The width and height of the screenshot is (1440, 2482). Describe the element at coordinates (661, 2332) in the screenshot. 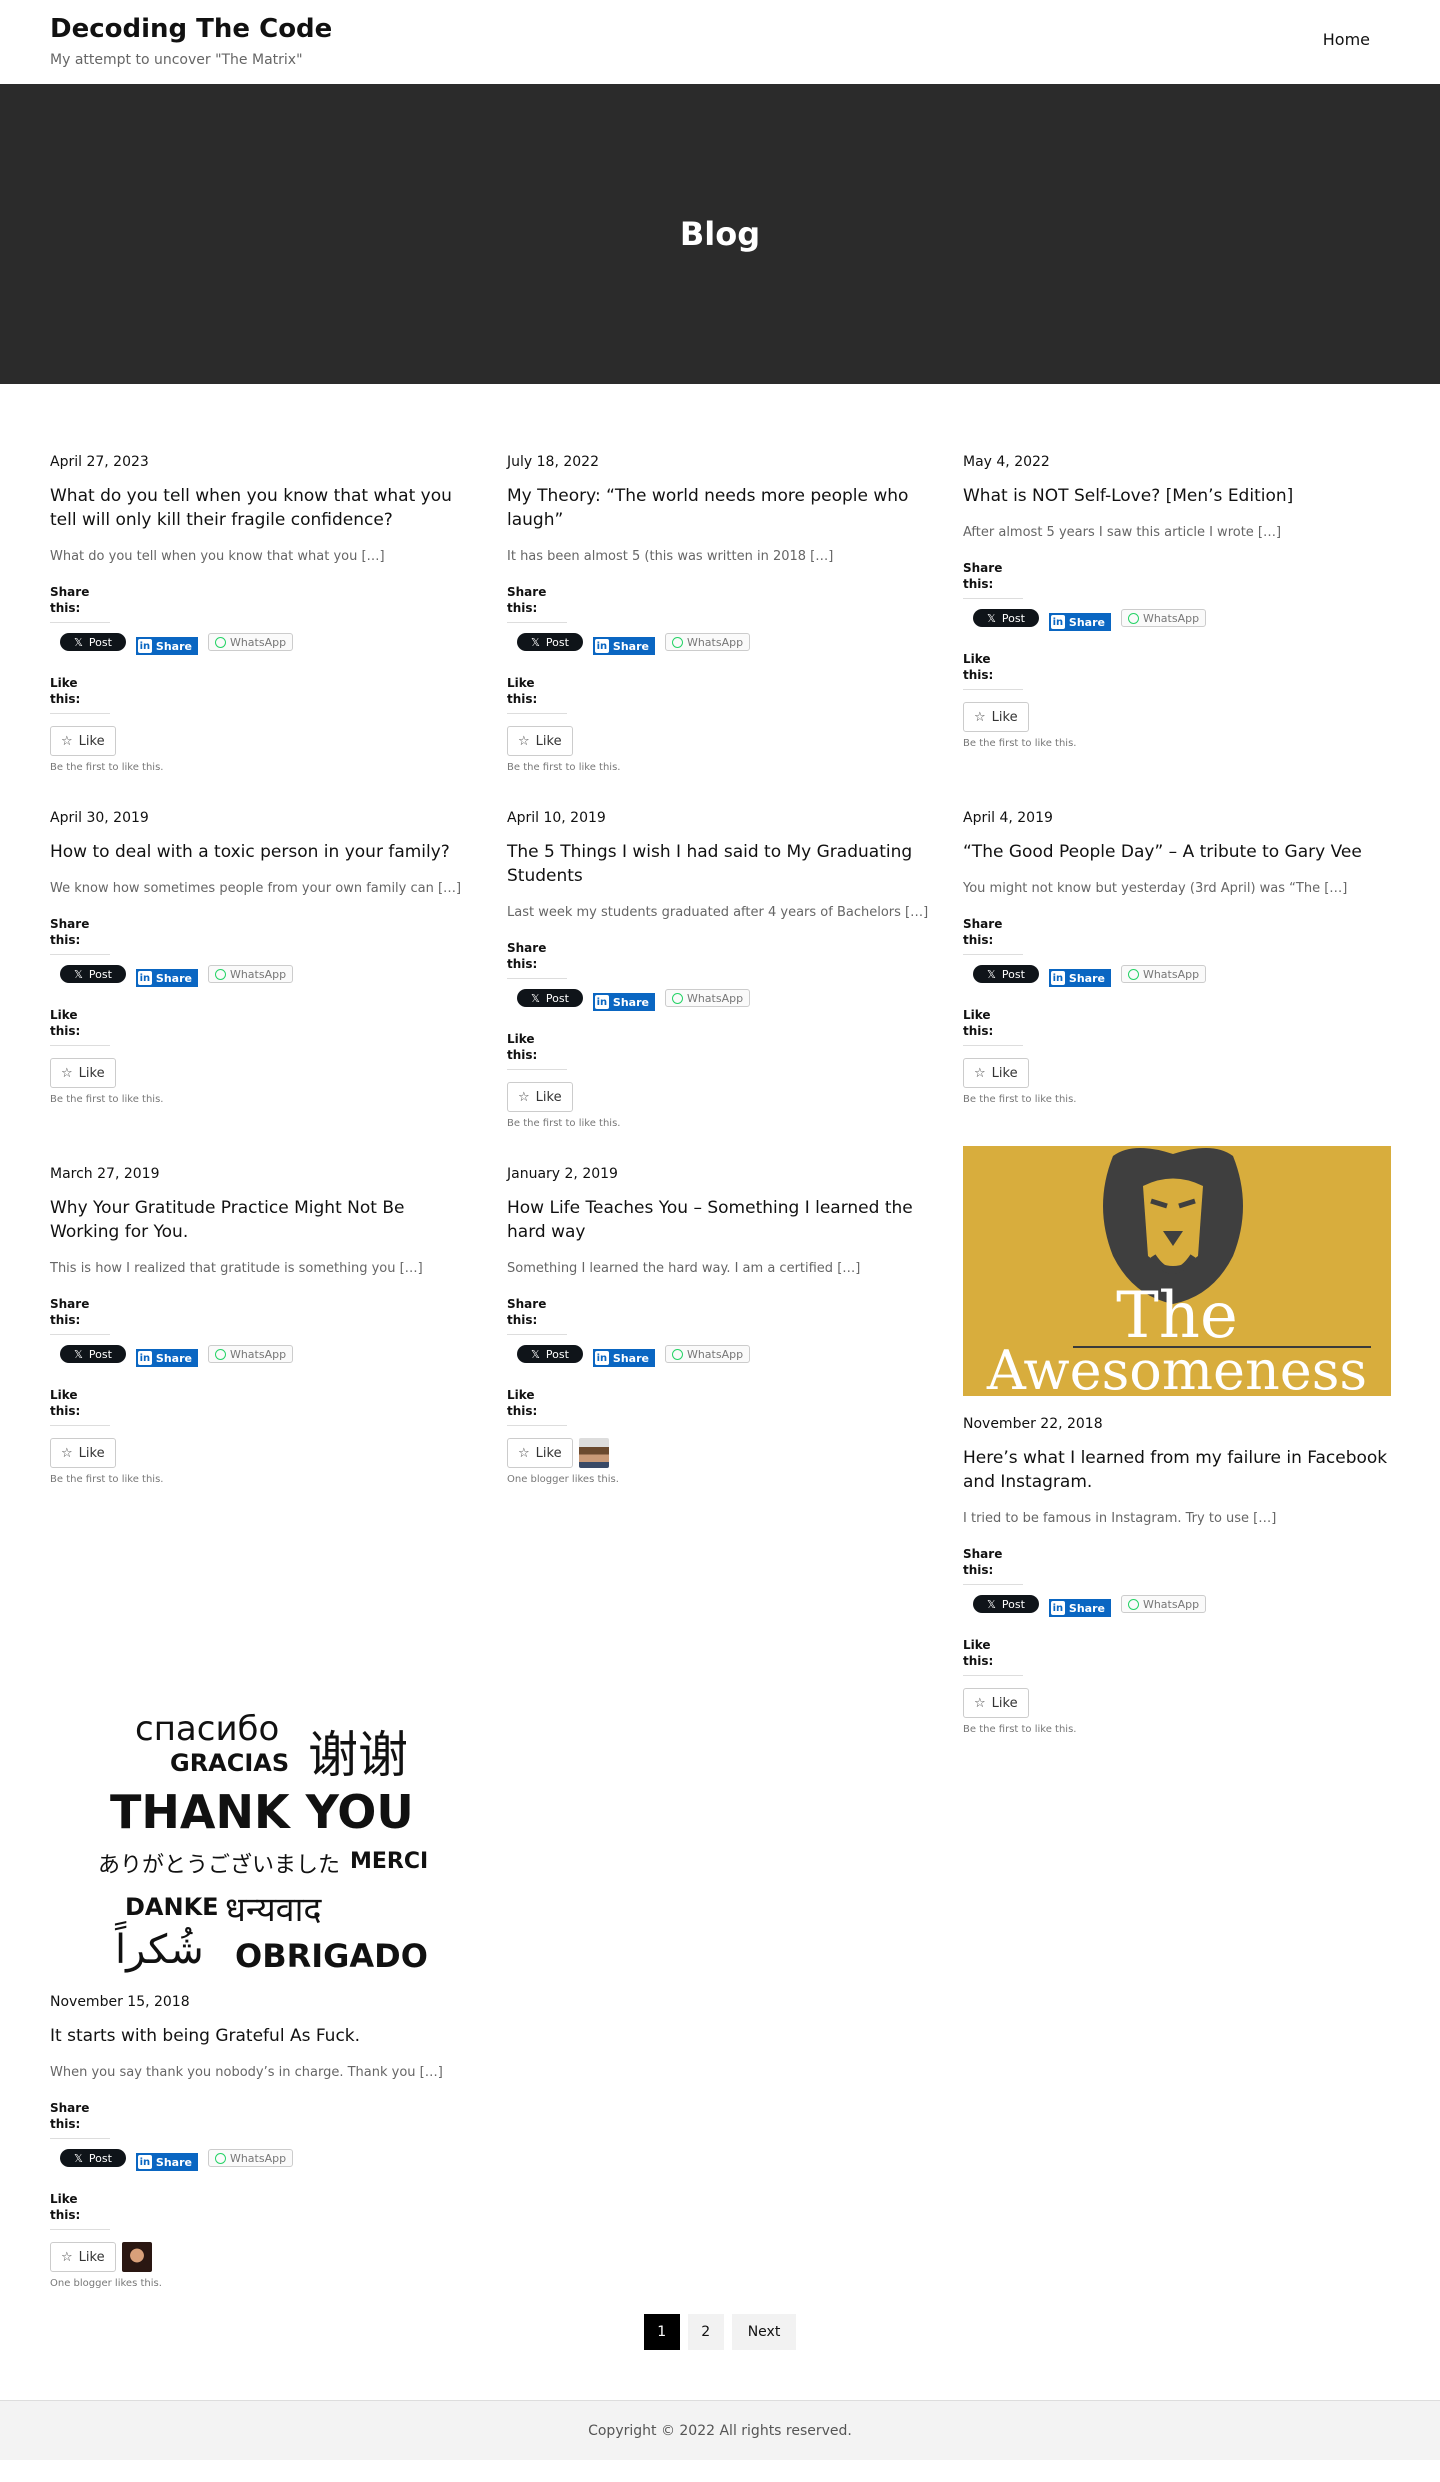

I see `page-1-link: 1` at that location.